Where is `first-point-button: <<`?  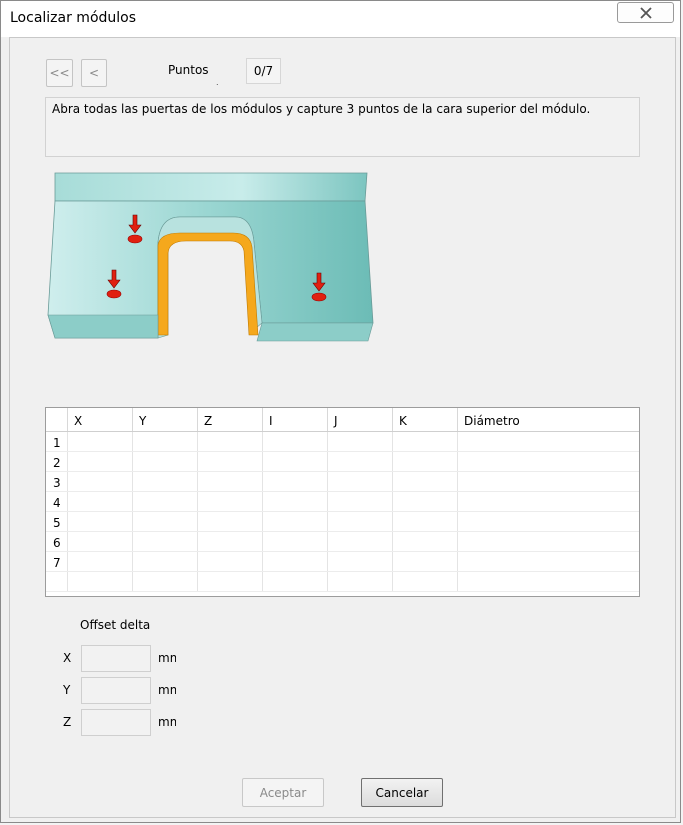 first-point-button: << is located at coordinates (59, 73).